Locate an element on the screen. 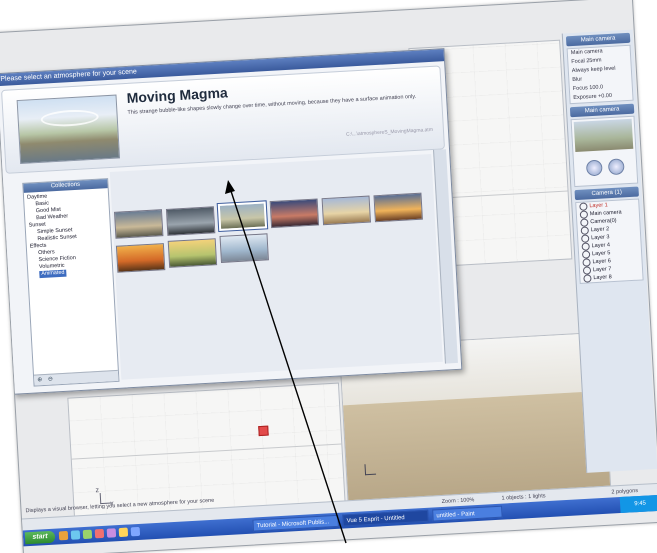  arrow-shaft is located at coordinates (288, 365).